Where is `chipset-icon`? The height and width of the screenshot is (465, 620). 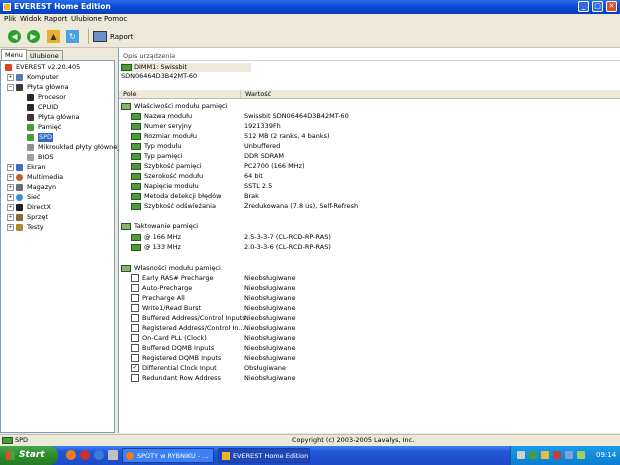
chipset-icon is located at coordinates (30, 147).